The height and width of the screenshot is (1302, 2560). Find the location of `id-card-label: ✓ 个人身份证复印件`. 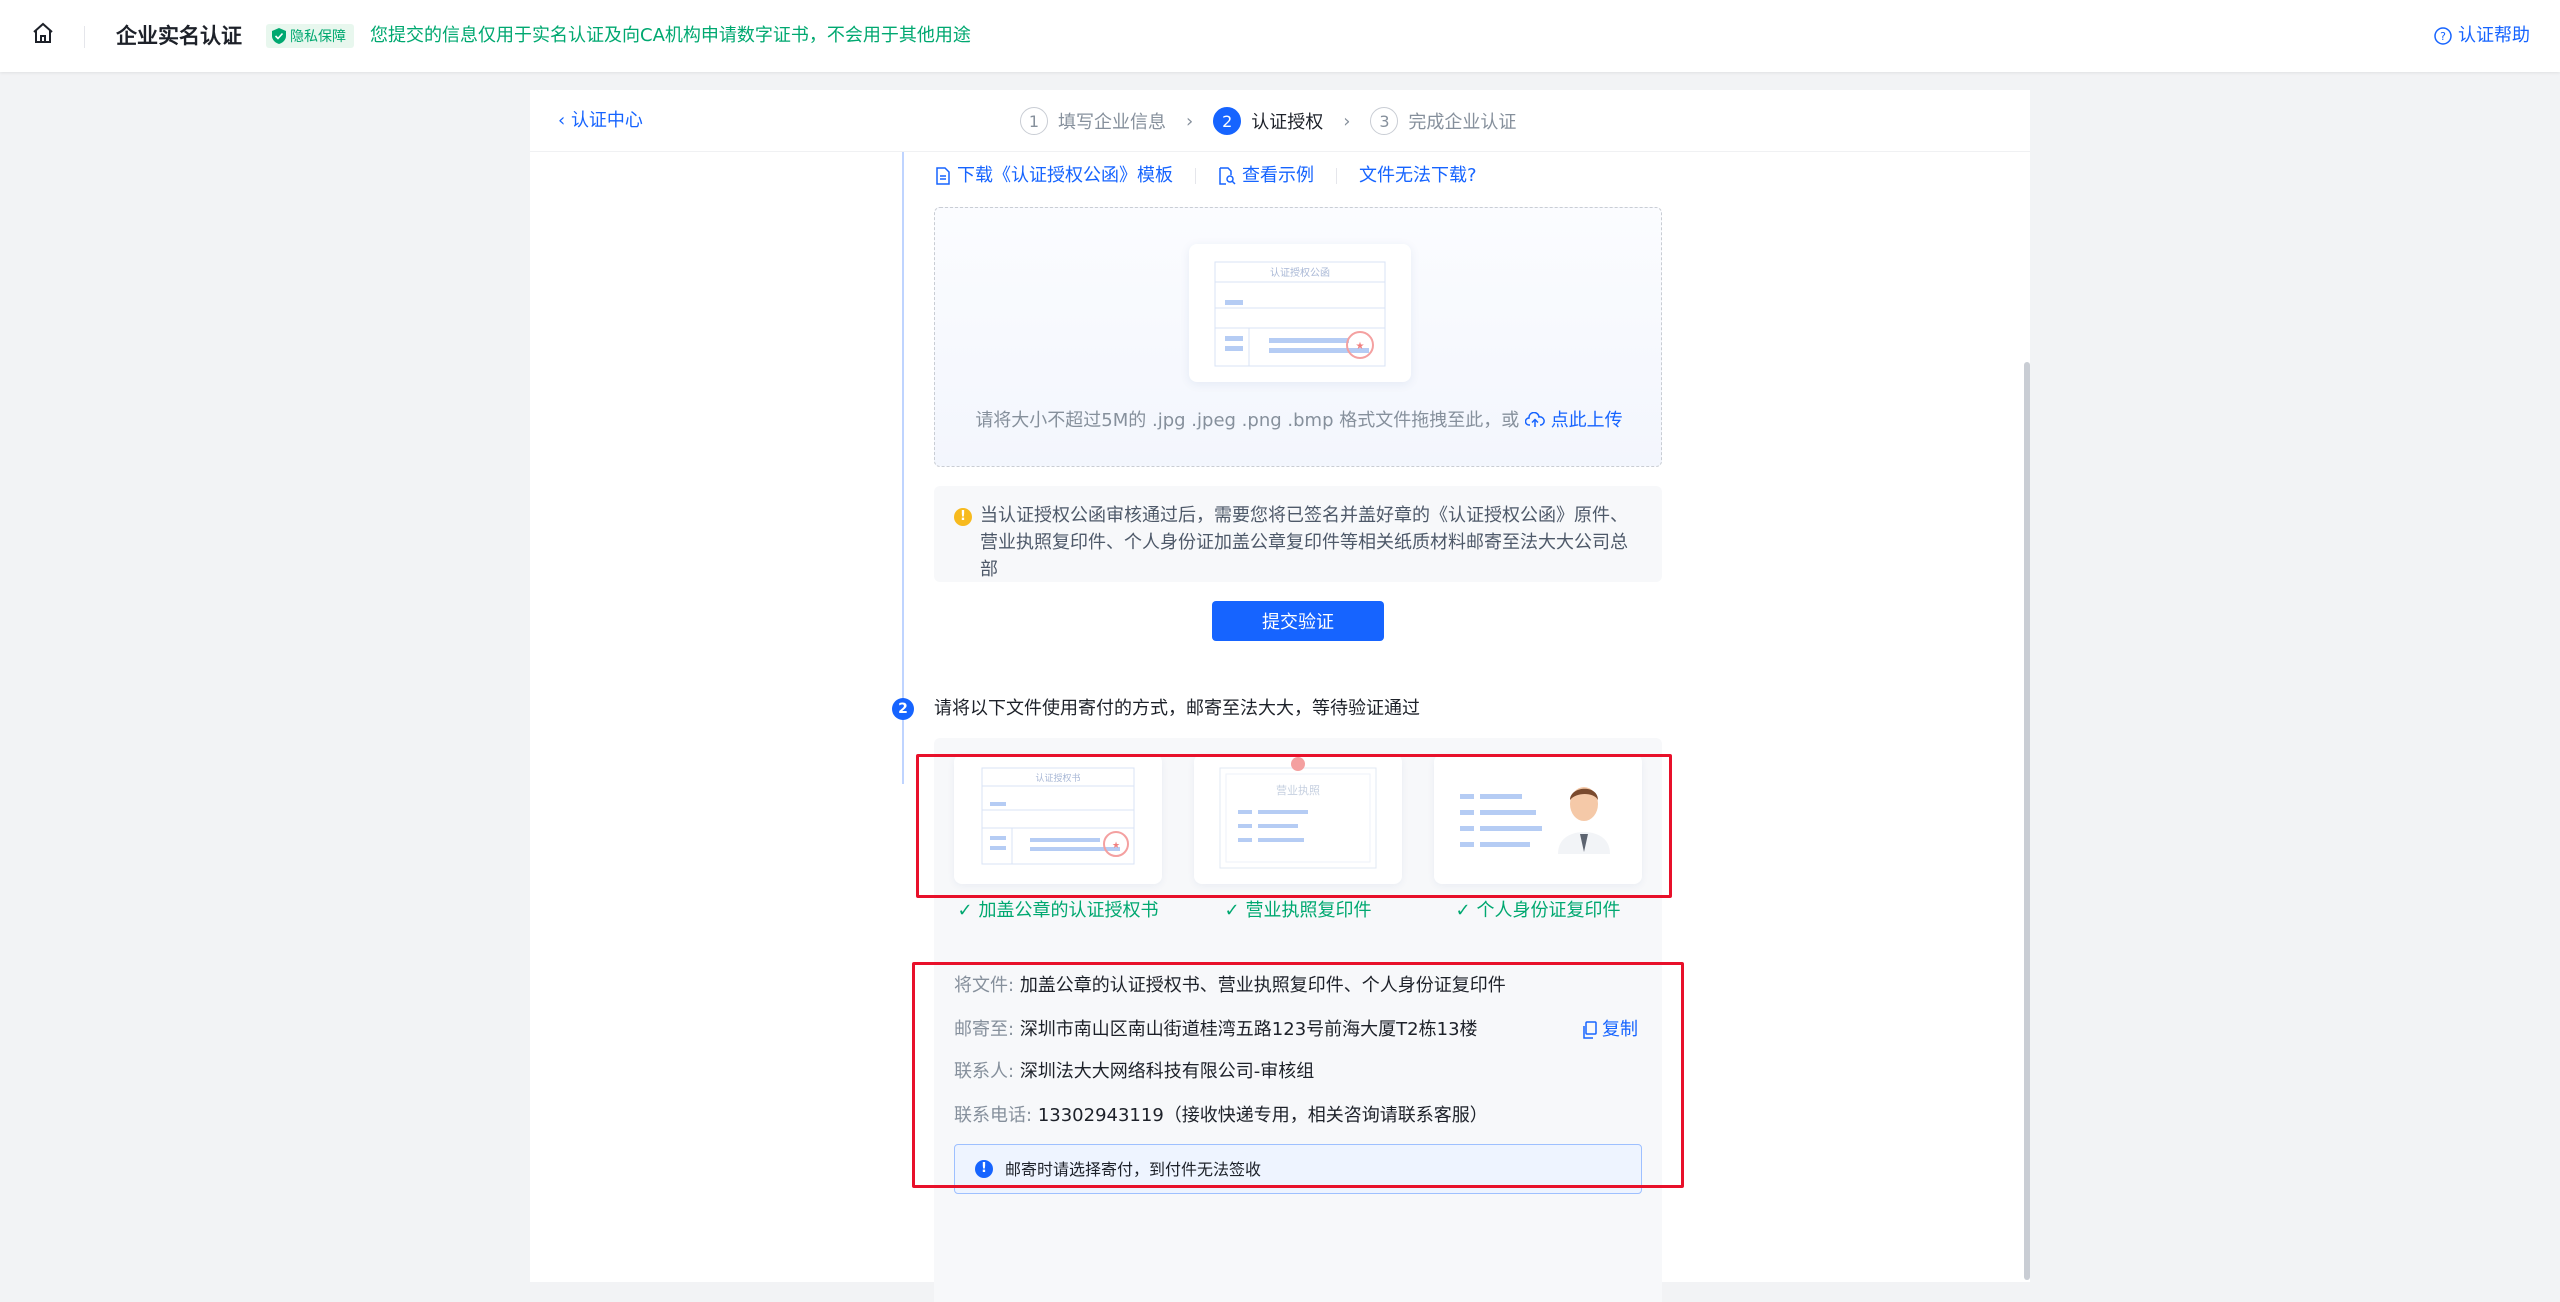

id-card-label: ✓ 个人身份证复印件 is located at coordinates (1538, 911).